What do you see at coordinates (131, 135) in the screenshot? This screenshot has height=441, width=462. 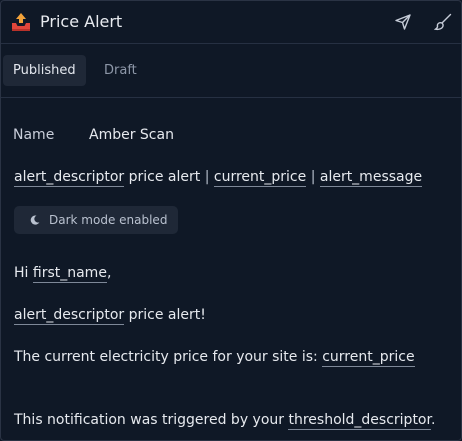 I see `name-value: Amber Scan` at bounding box center [131, 135].